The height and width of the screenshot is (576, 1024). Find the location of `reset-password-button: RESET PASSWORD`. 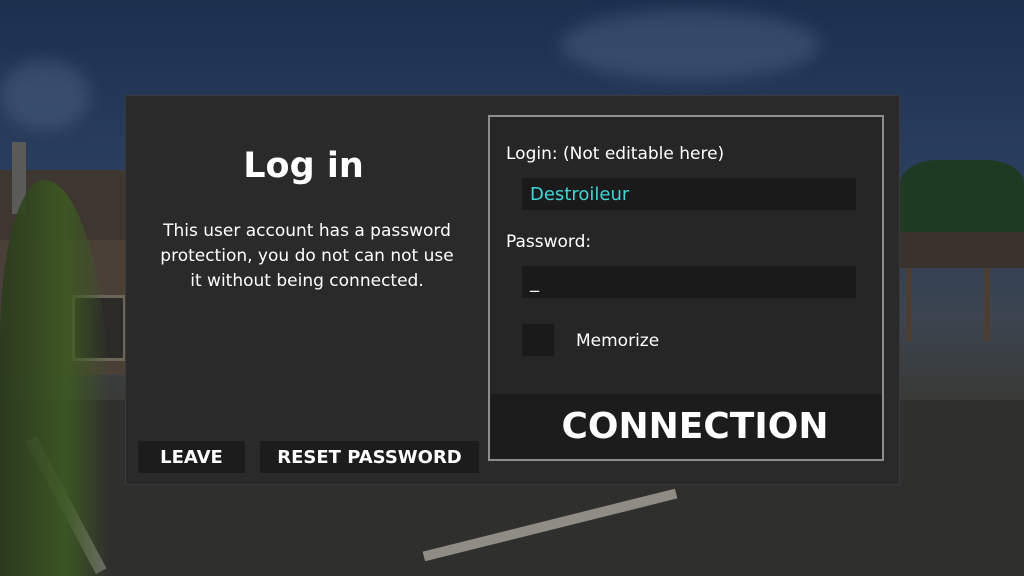

reset-password-button: RESET PASSWORD is located at coordinates (369, 457).